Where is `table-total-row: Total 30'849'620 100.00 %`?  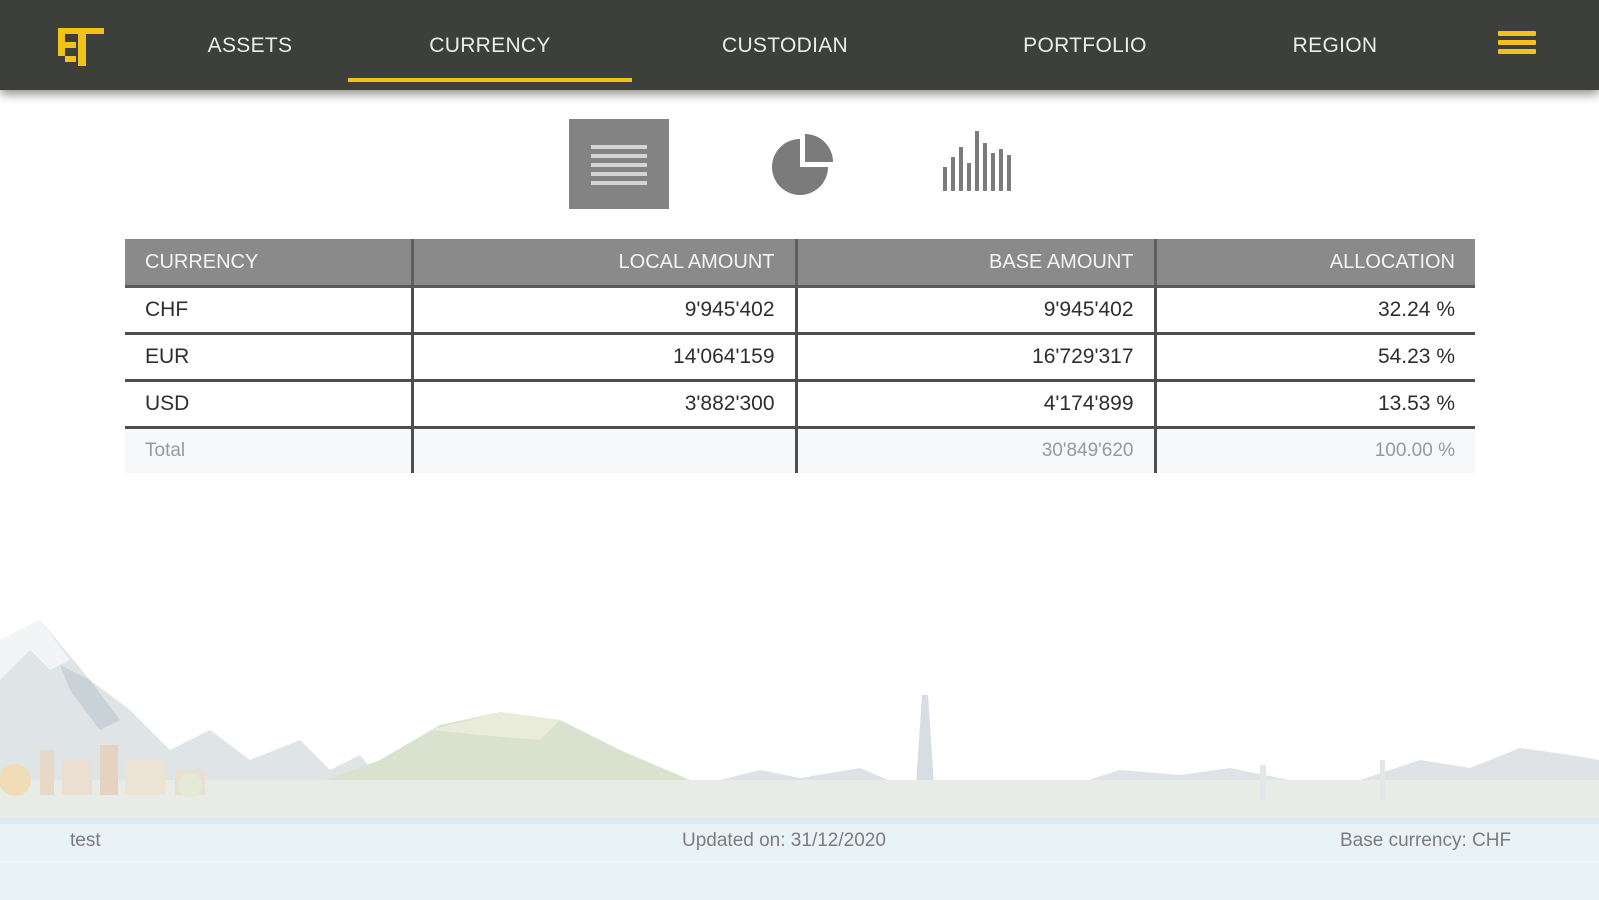 table-total-row: Total 30'849'620 100.00 % is located at coordinates (800, 450).